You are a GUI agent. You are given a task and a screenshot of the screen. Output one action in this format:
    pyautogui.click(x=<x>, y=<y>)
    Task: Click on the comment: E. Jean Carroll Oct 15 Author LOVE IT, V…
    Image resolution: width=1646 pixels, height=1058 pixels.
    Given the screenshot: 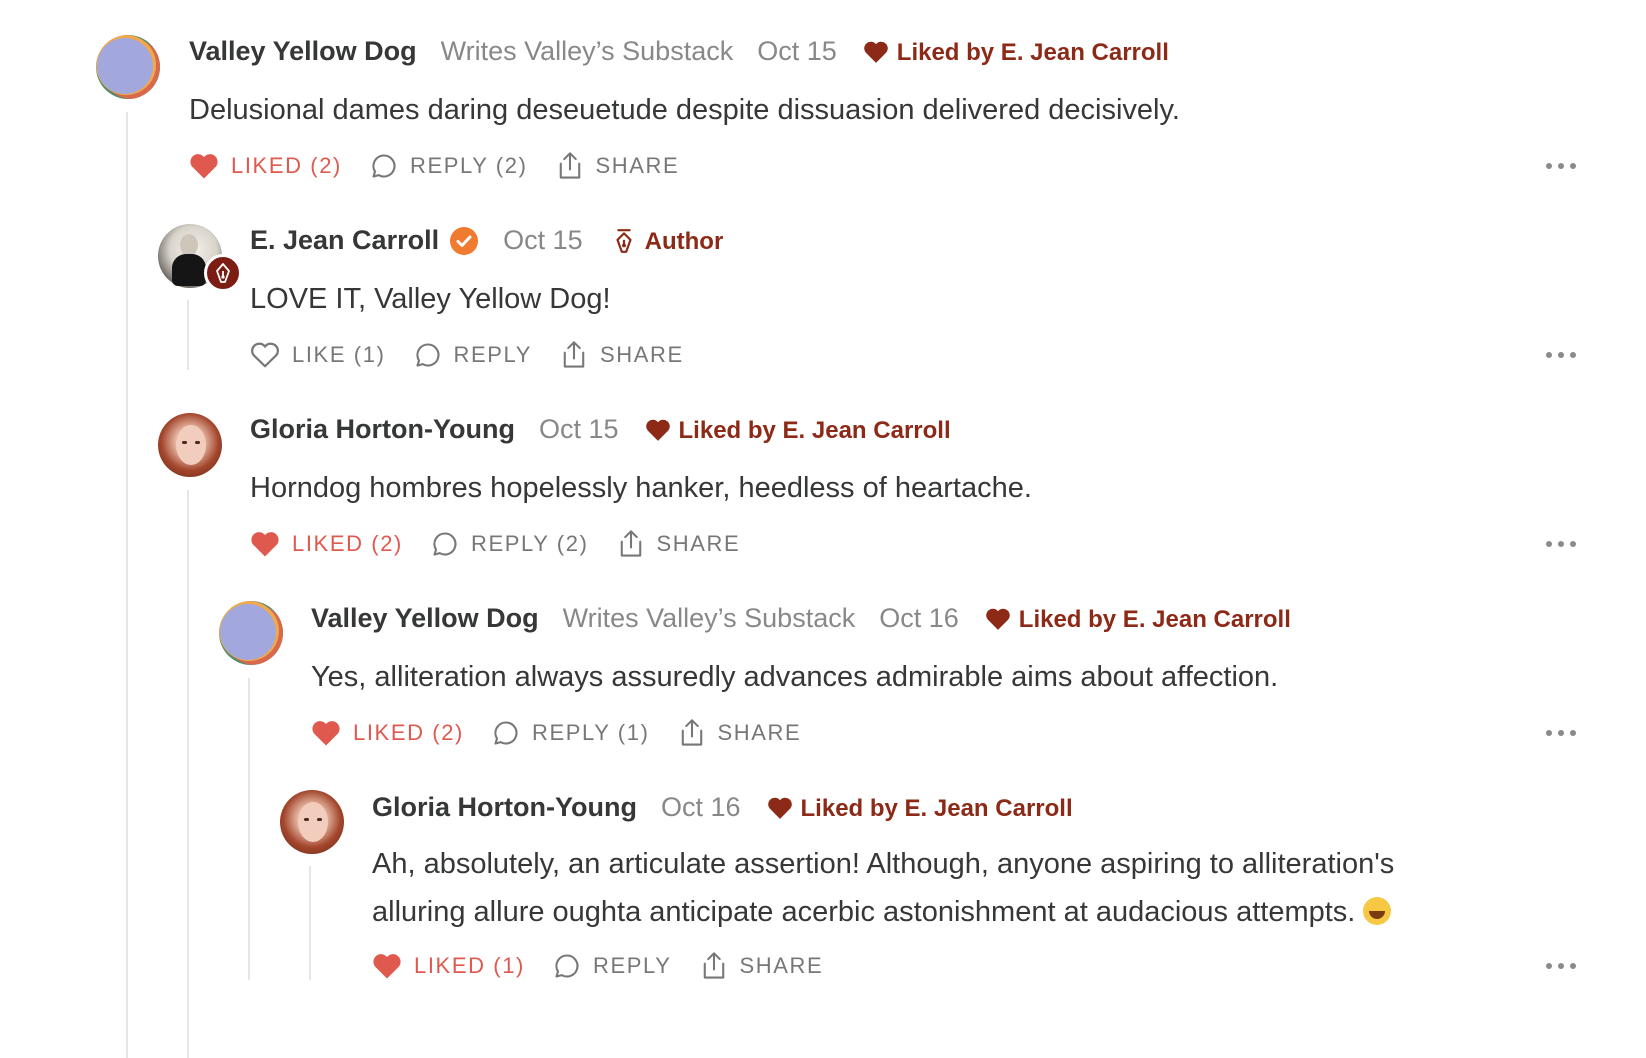 What is the action you would take?
    pyautogui.click(x=913, y=305)
    